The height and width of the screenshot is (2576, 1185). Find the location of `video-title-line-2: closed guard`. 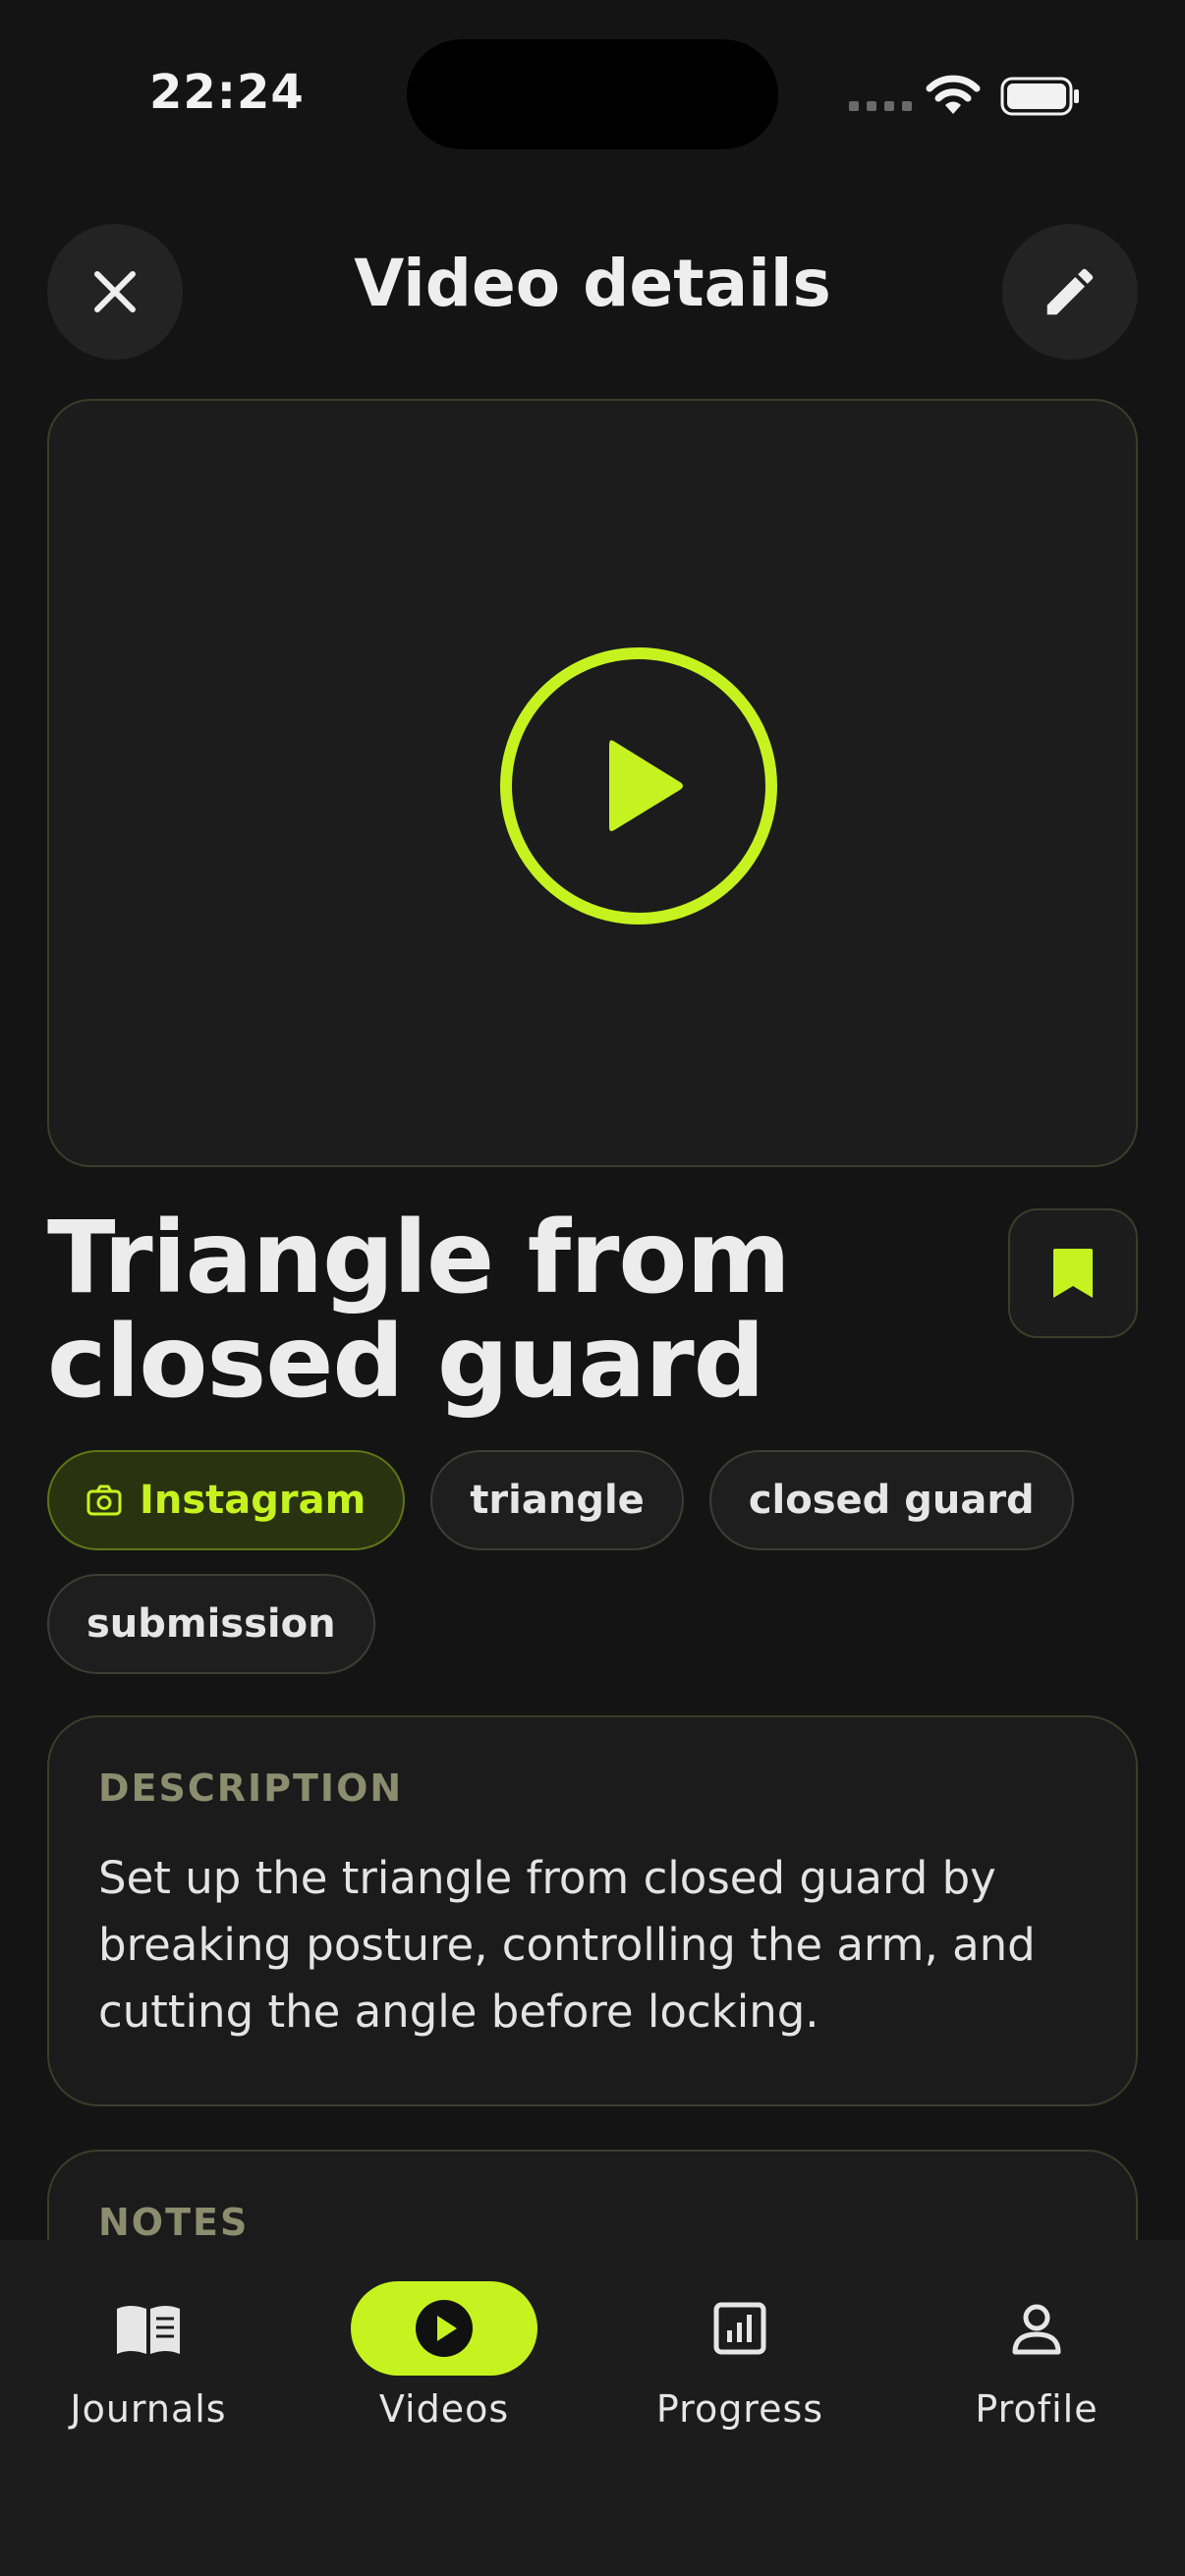

video-title-line-2: closed guard is located at coordinates (406, 1362).